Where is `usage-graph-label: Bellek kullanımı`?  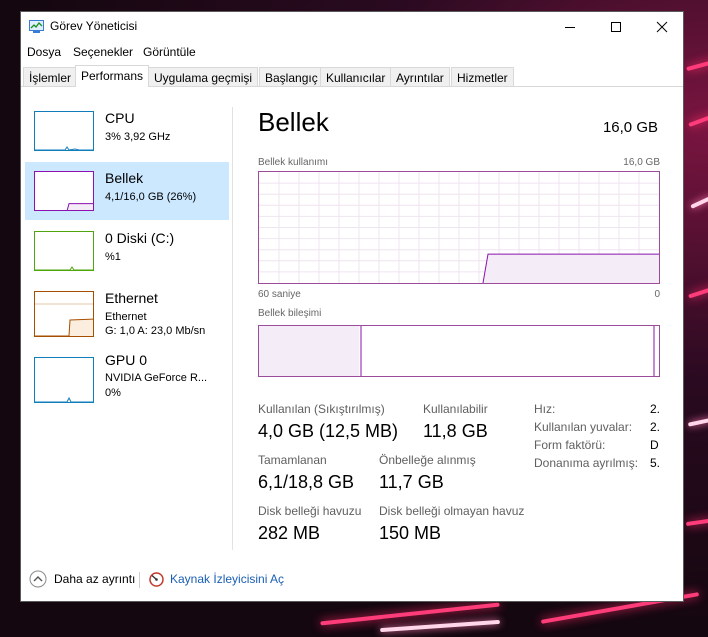 usage-graph-label: Bellek kullanımı is located at coordinates (293, 162).